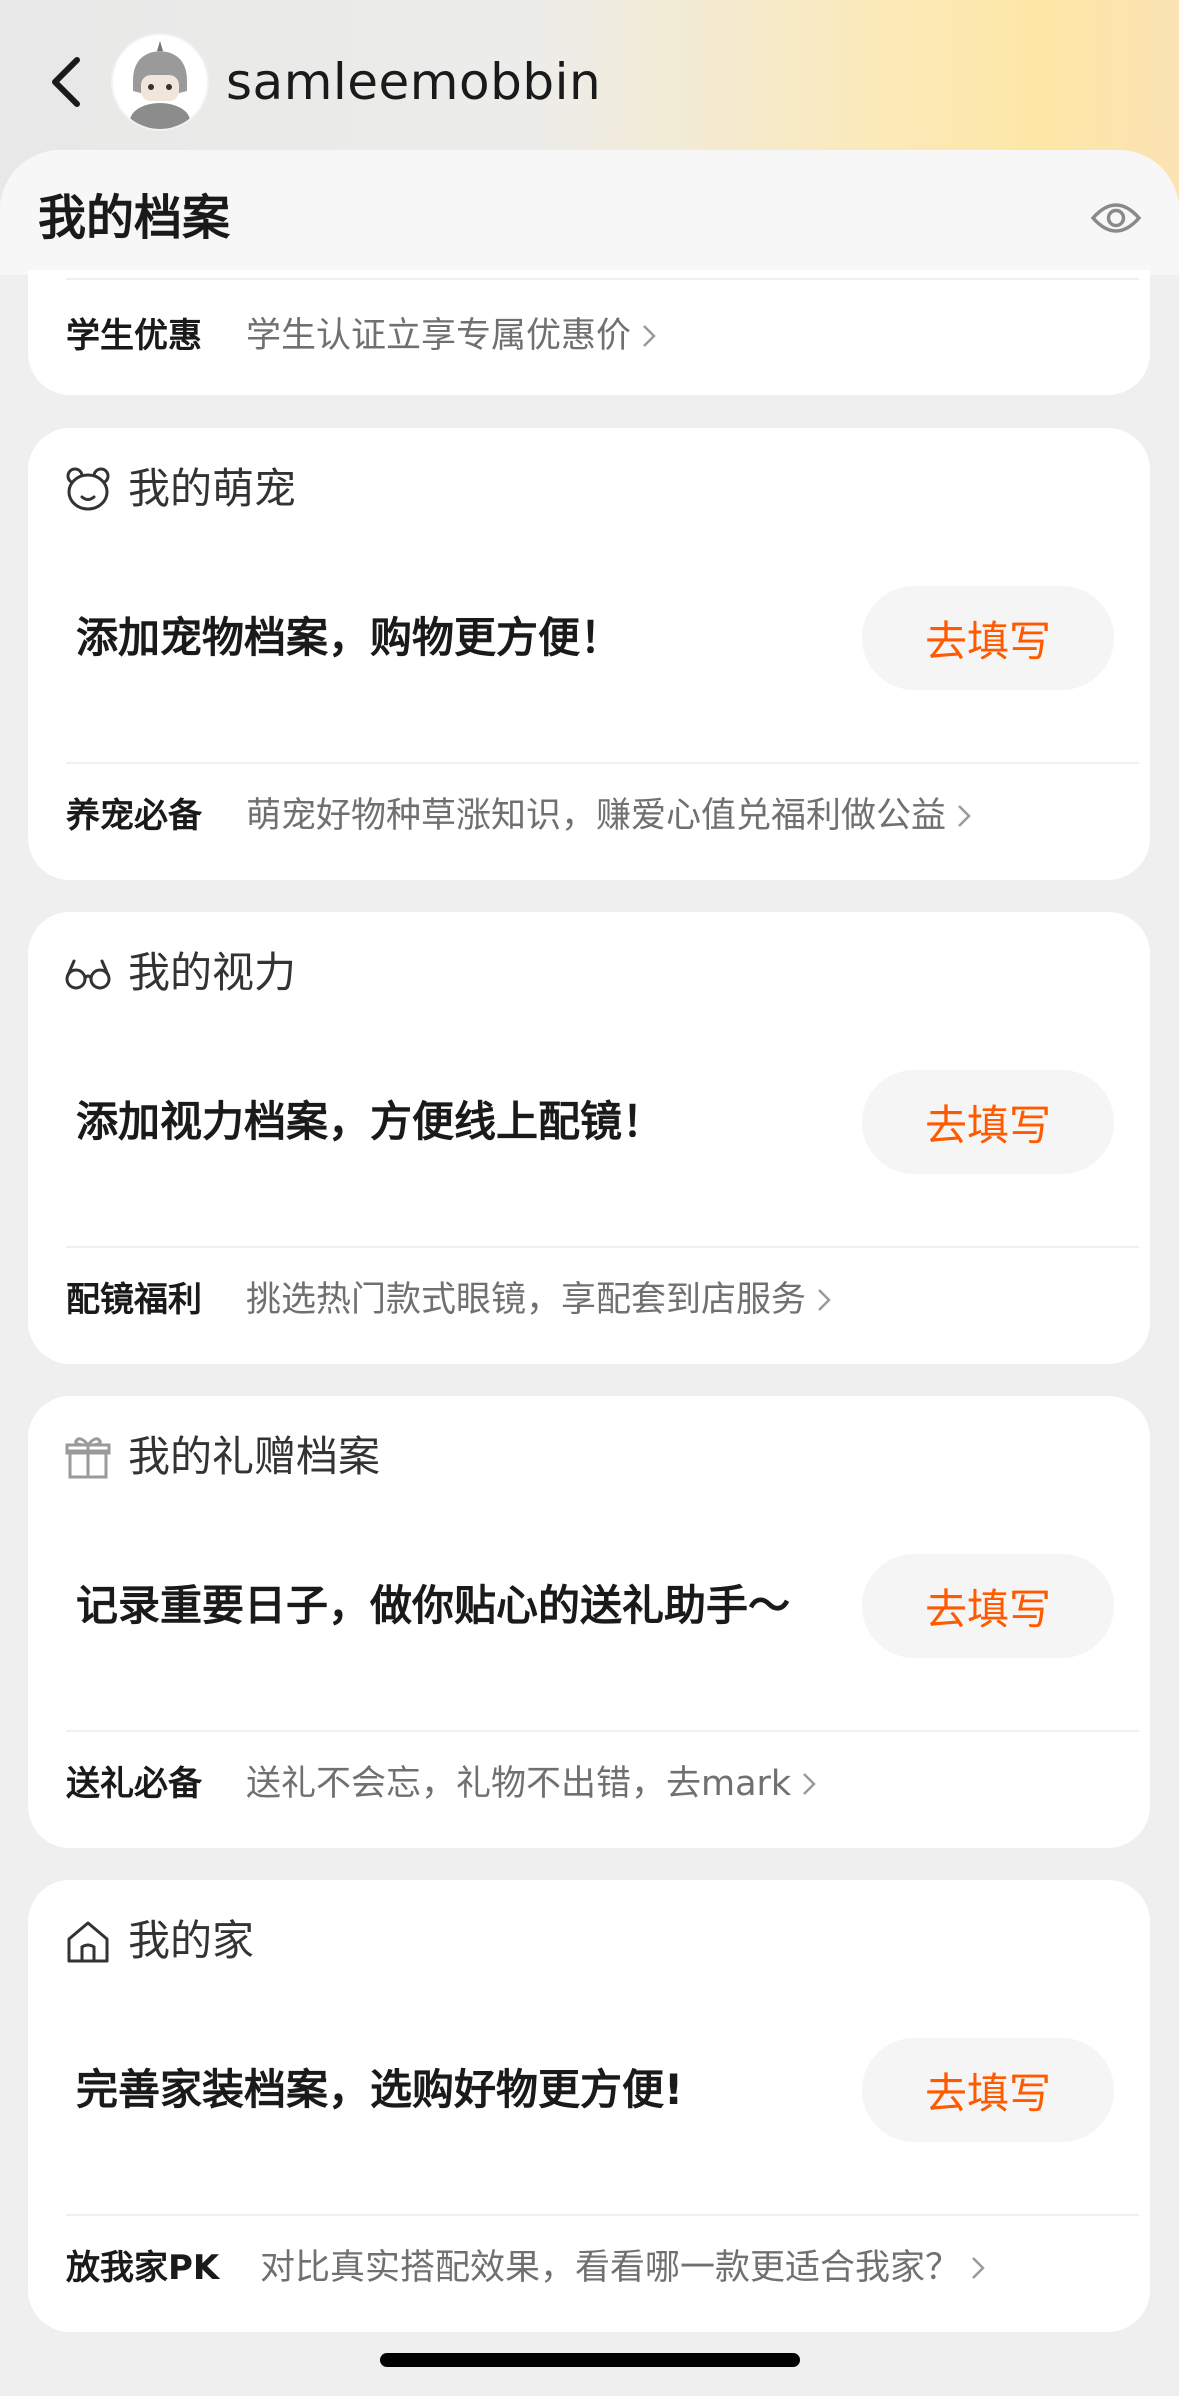  Describe the element at coordinates (1116, 218) in the screenshot. I see `eye-icon` at that location.